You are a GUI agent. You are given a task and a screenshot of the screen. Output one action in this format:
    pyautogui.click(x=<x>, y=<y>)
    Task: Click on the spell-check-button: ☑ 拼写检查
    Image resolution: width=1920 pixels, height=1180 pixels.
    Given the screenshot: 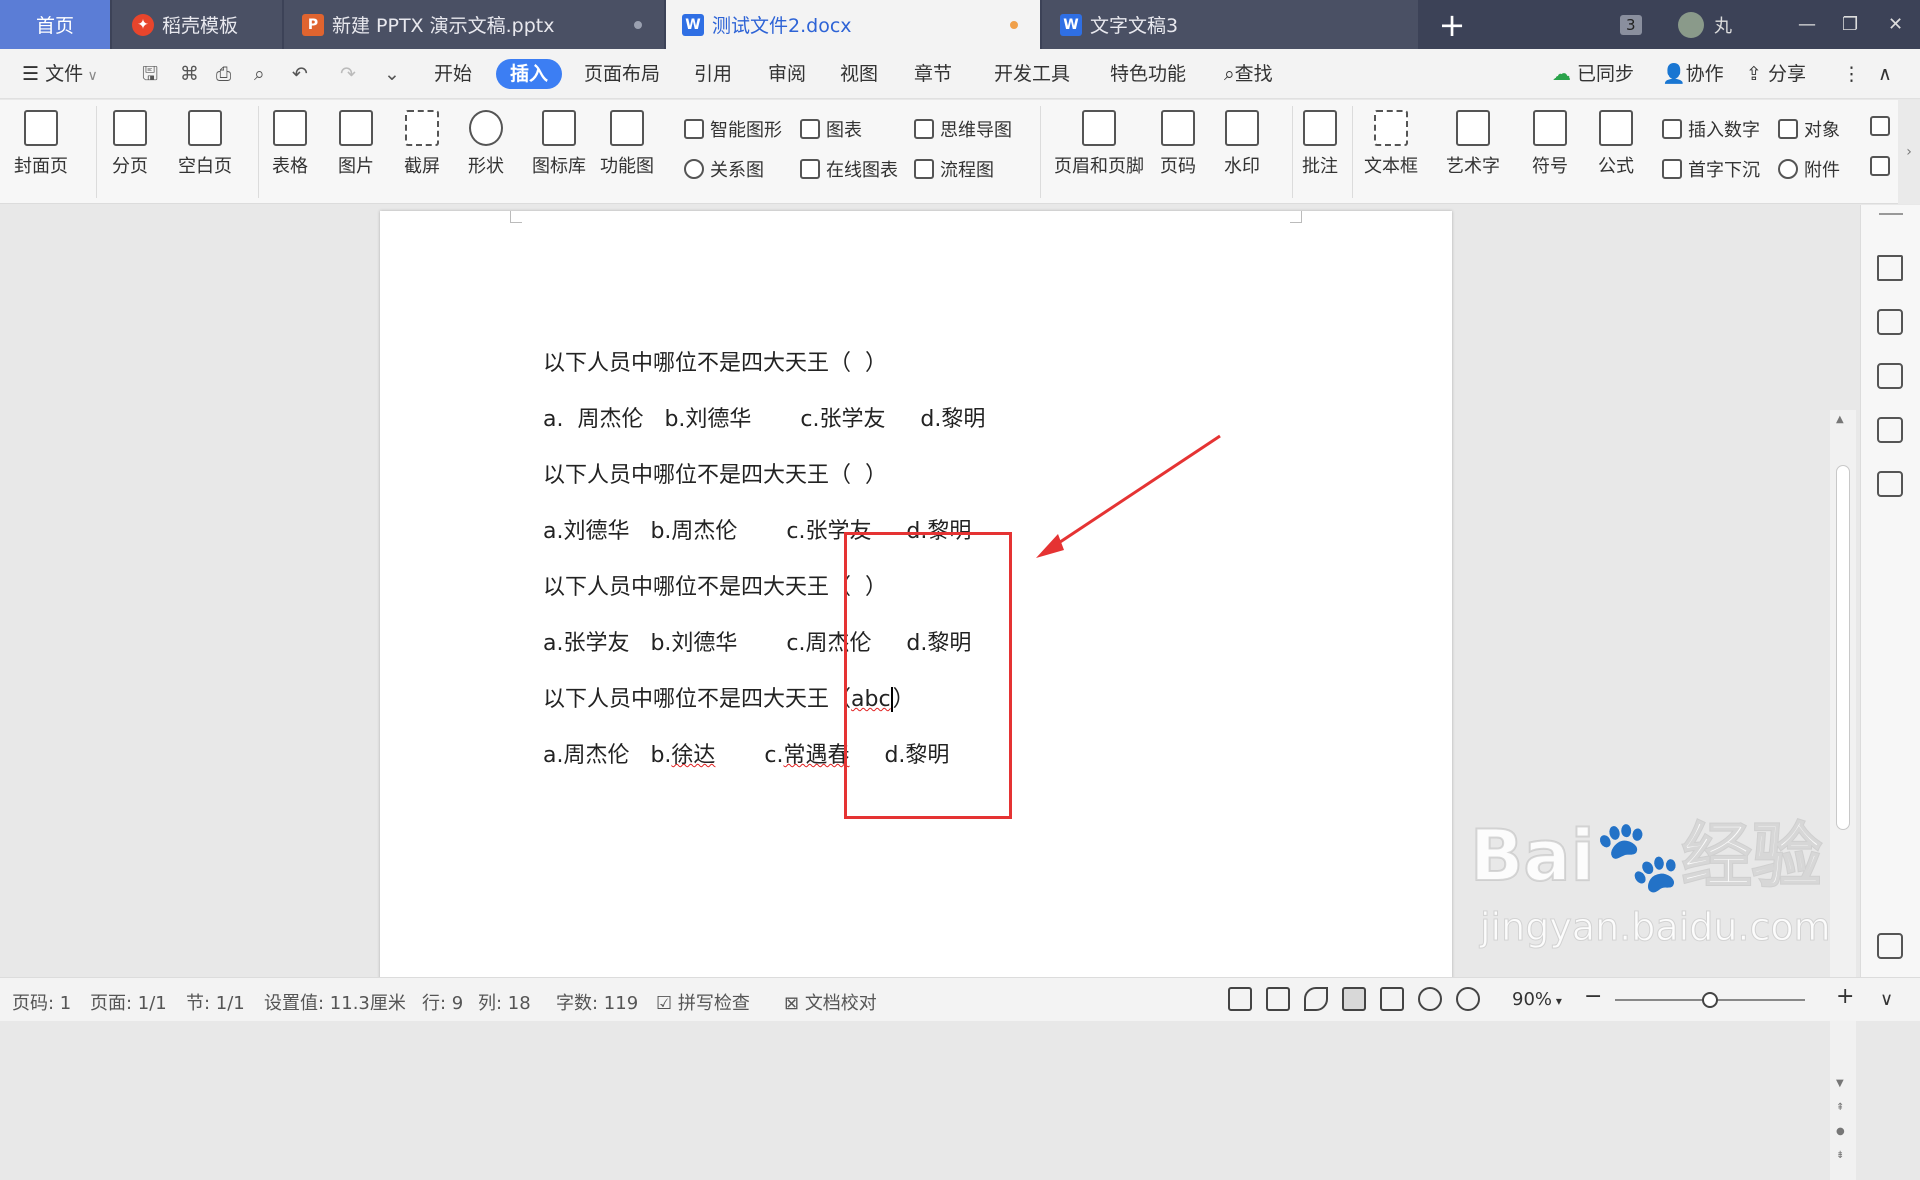 What is the action you would take?
    pyautogui.click(x=703, y=1002)
    